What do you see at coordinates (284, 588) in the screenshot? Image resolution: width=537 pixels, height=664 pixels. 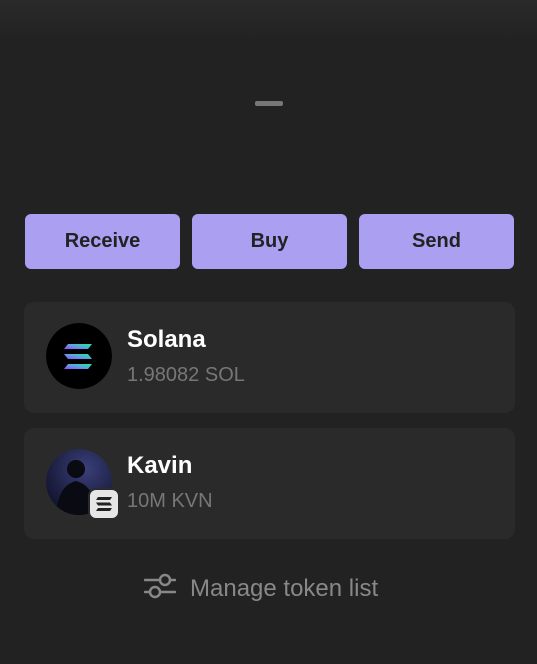 I see `manage-token-list-label: Manage token list` at bounding box center [284, 588].